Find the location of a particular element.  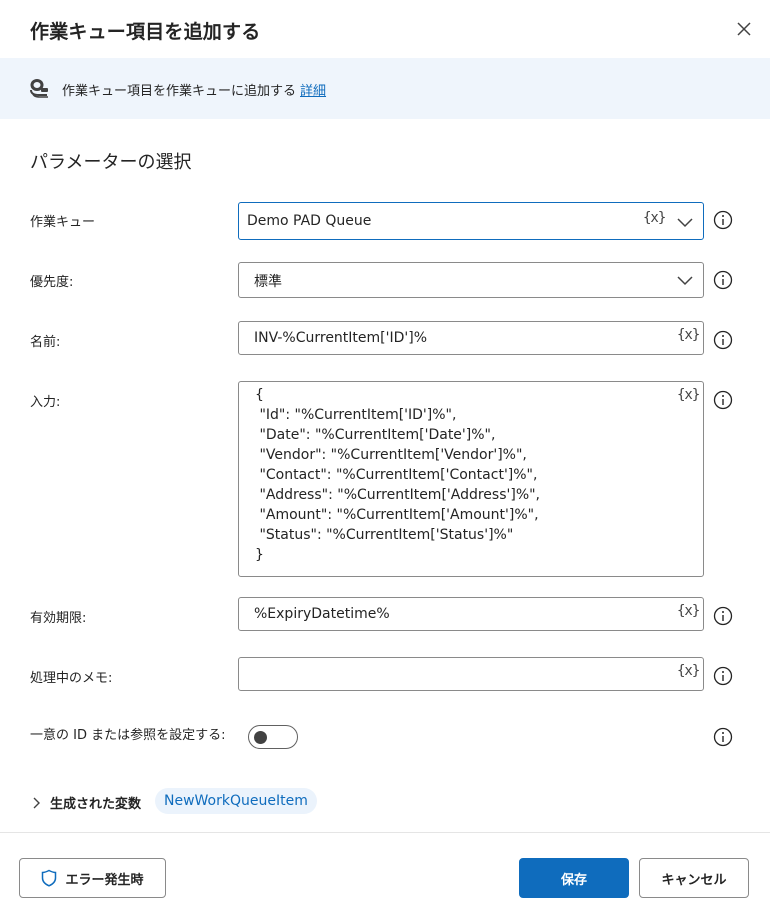

dialog-title: 作業キュー項目を追加する is located at coordinates (145, 32).